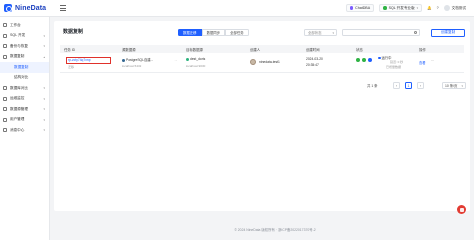  I want to click on user-label: 文档测试, so click(458, 7).